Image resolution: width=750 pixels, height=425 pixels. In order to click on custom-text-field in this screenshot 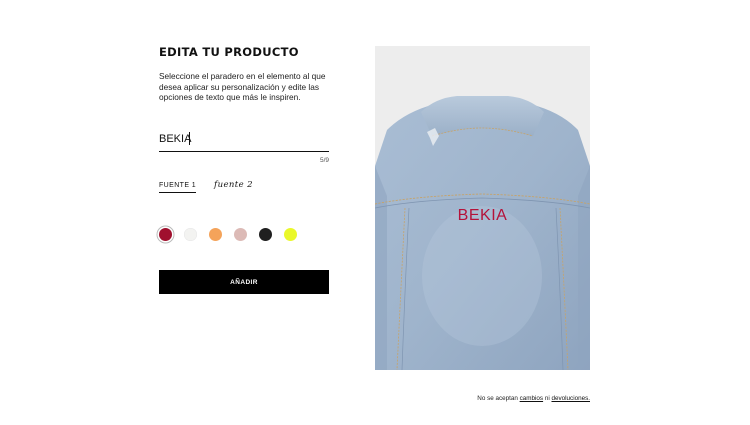, I will do `click(244, 140)`.